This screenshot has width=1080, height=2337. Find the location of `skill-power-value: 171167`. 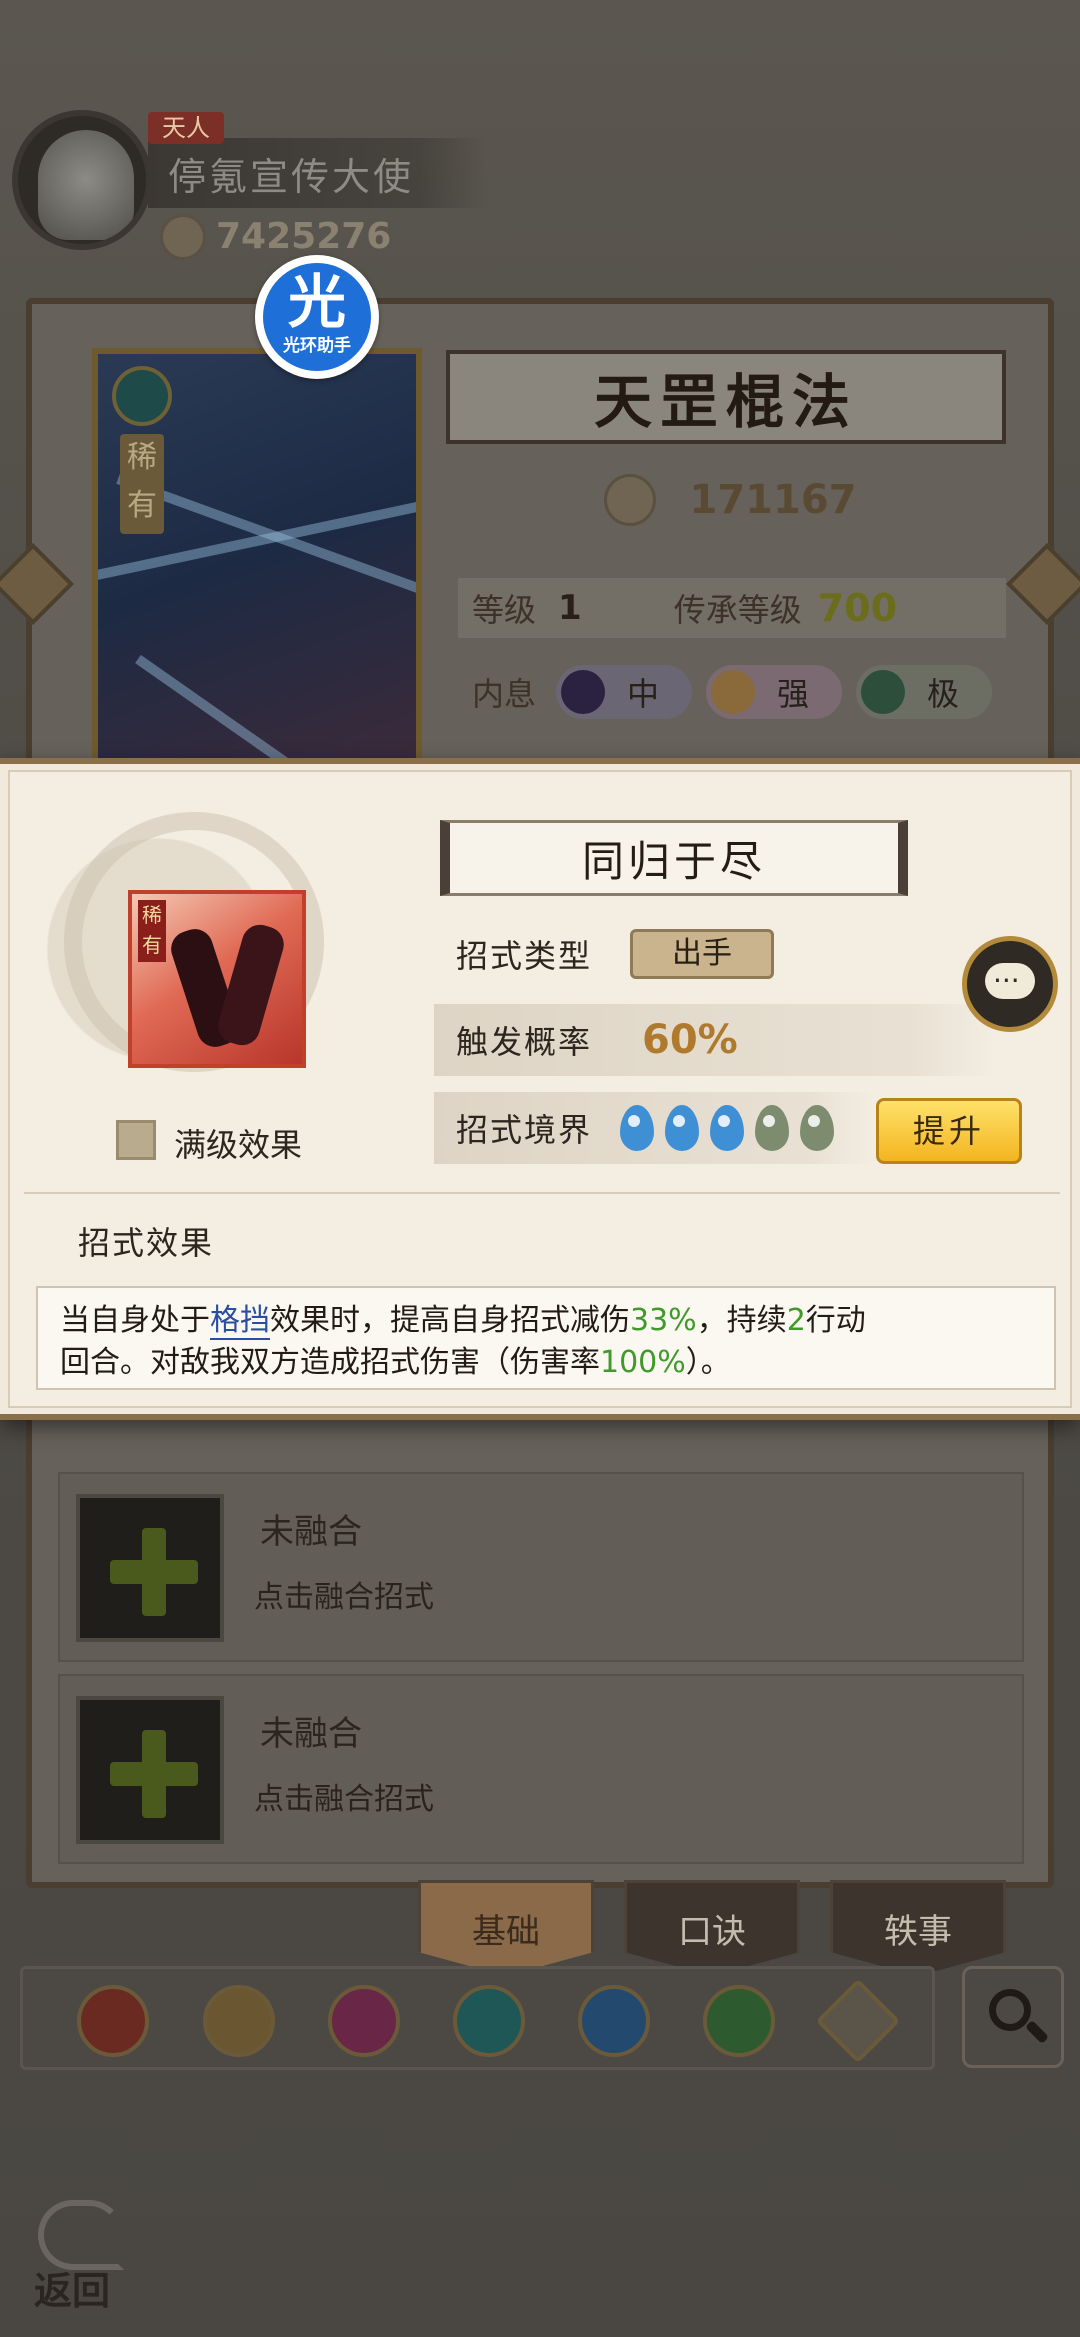

skill-power-value: 171167 is located at coordinates (773, 500).